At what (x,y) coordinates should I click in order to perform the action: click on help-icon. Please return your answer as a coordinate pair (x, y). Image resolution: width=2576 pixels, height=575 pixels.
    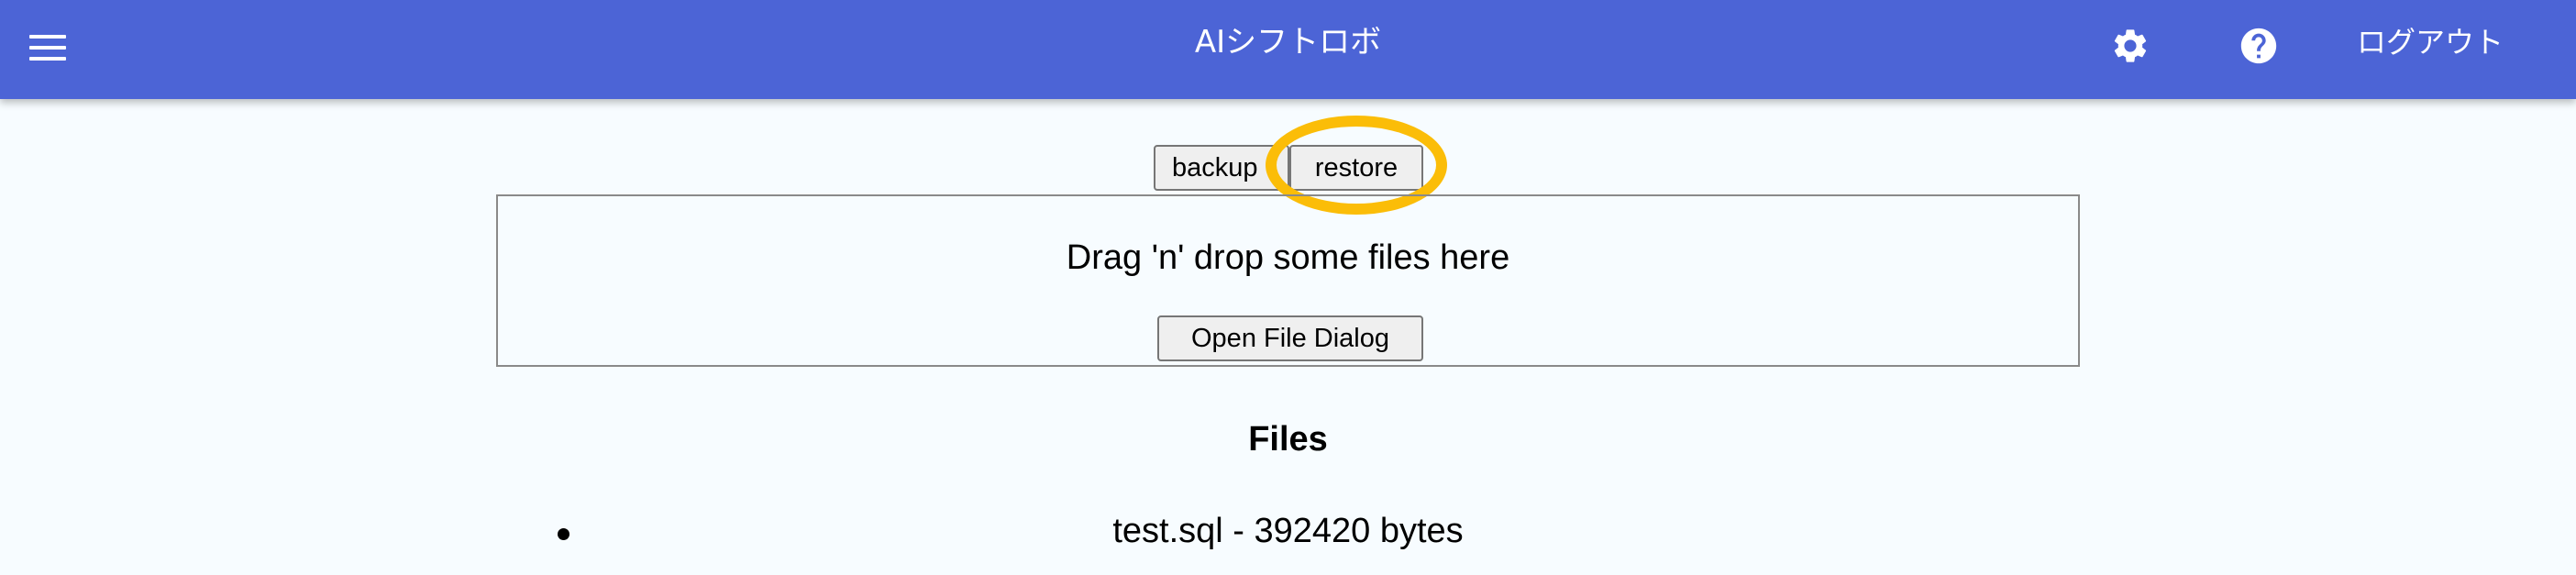
    Looking at the image, I should click on (2258, 46).